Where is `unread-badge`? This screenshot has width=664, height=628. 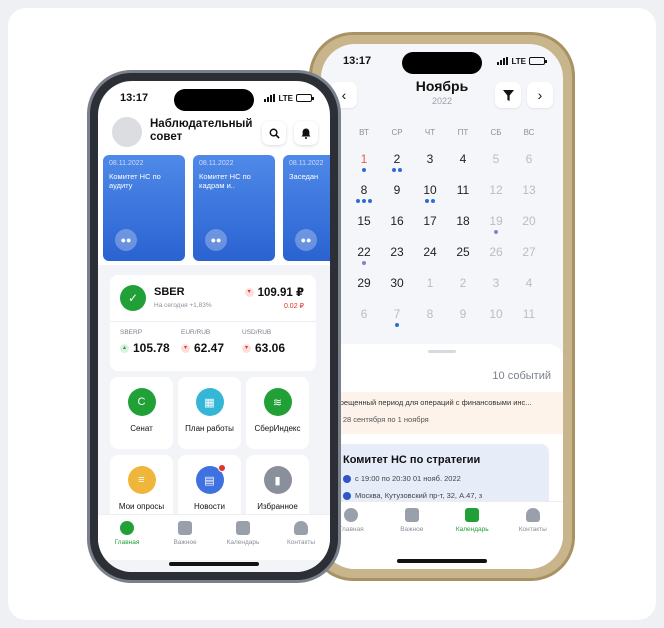 unread-badge is located at coordinates (221, 468).